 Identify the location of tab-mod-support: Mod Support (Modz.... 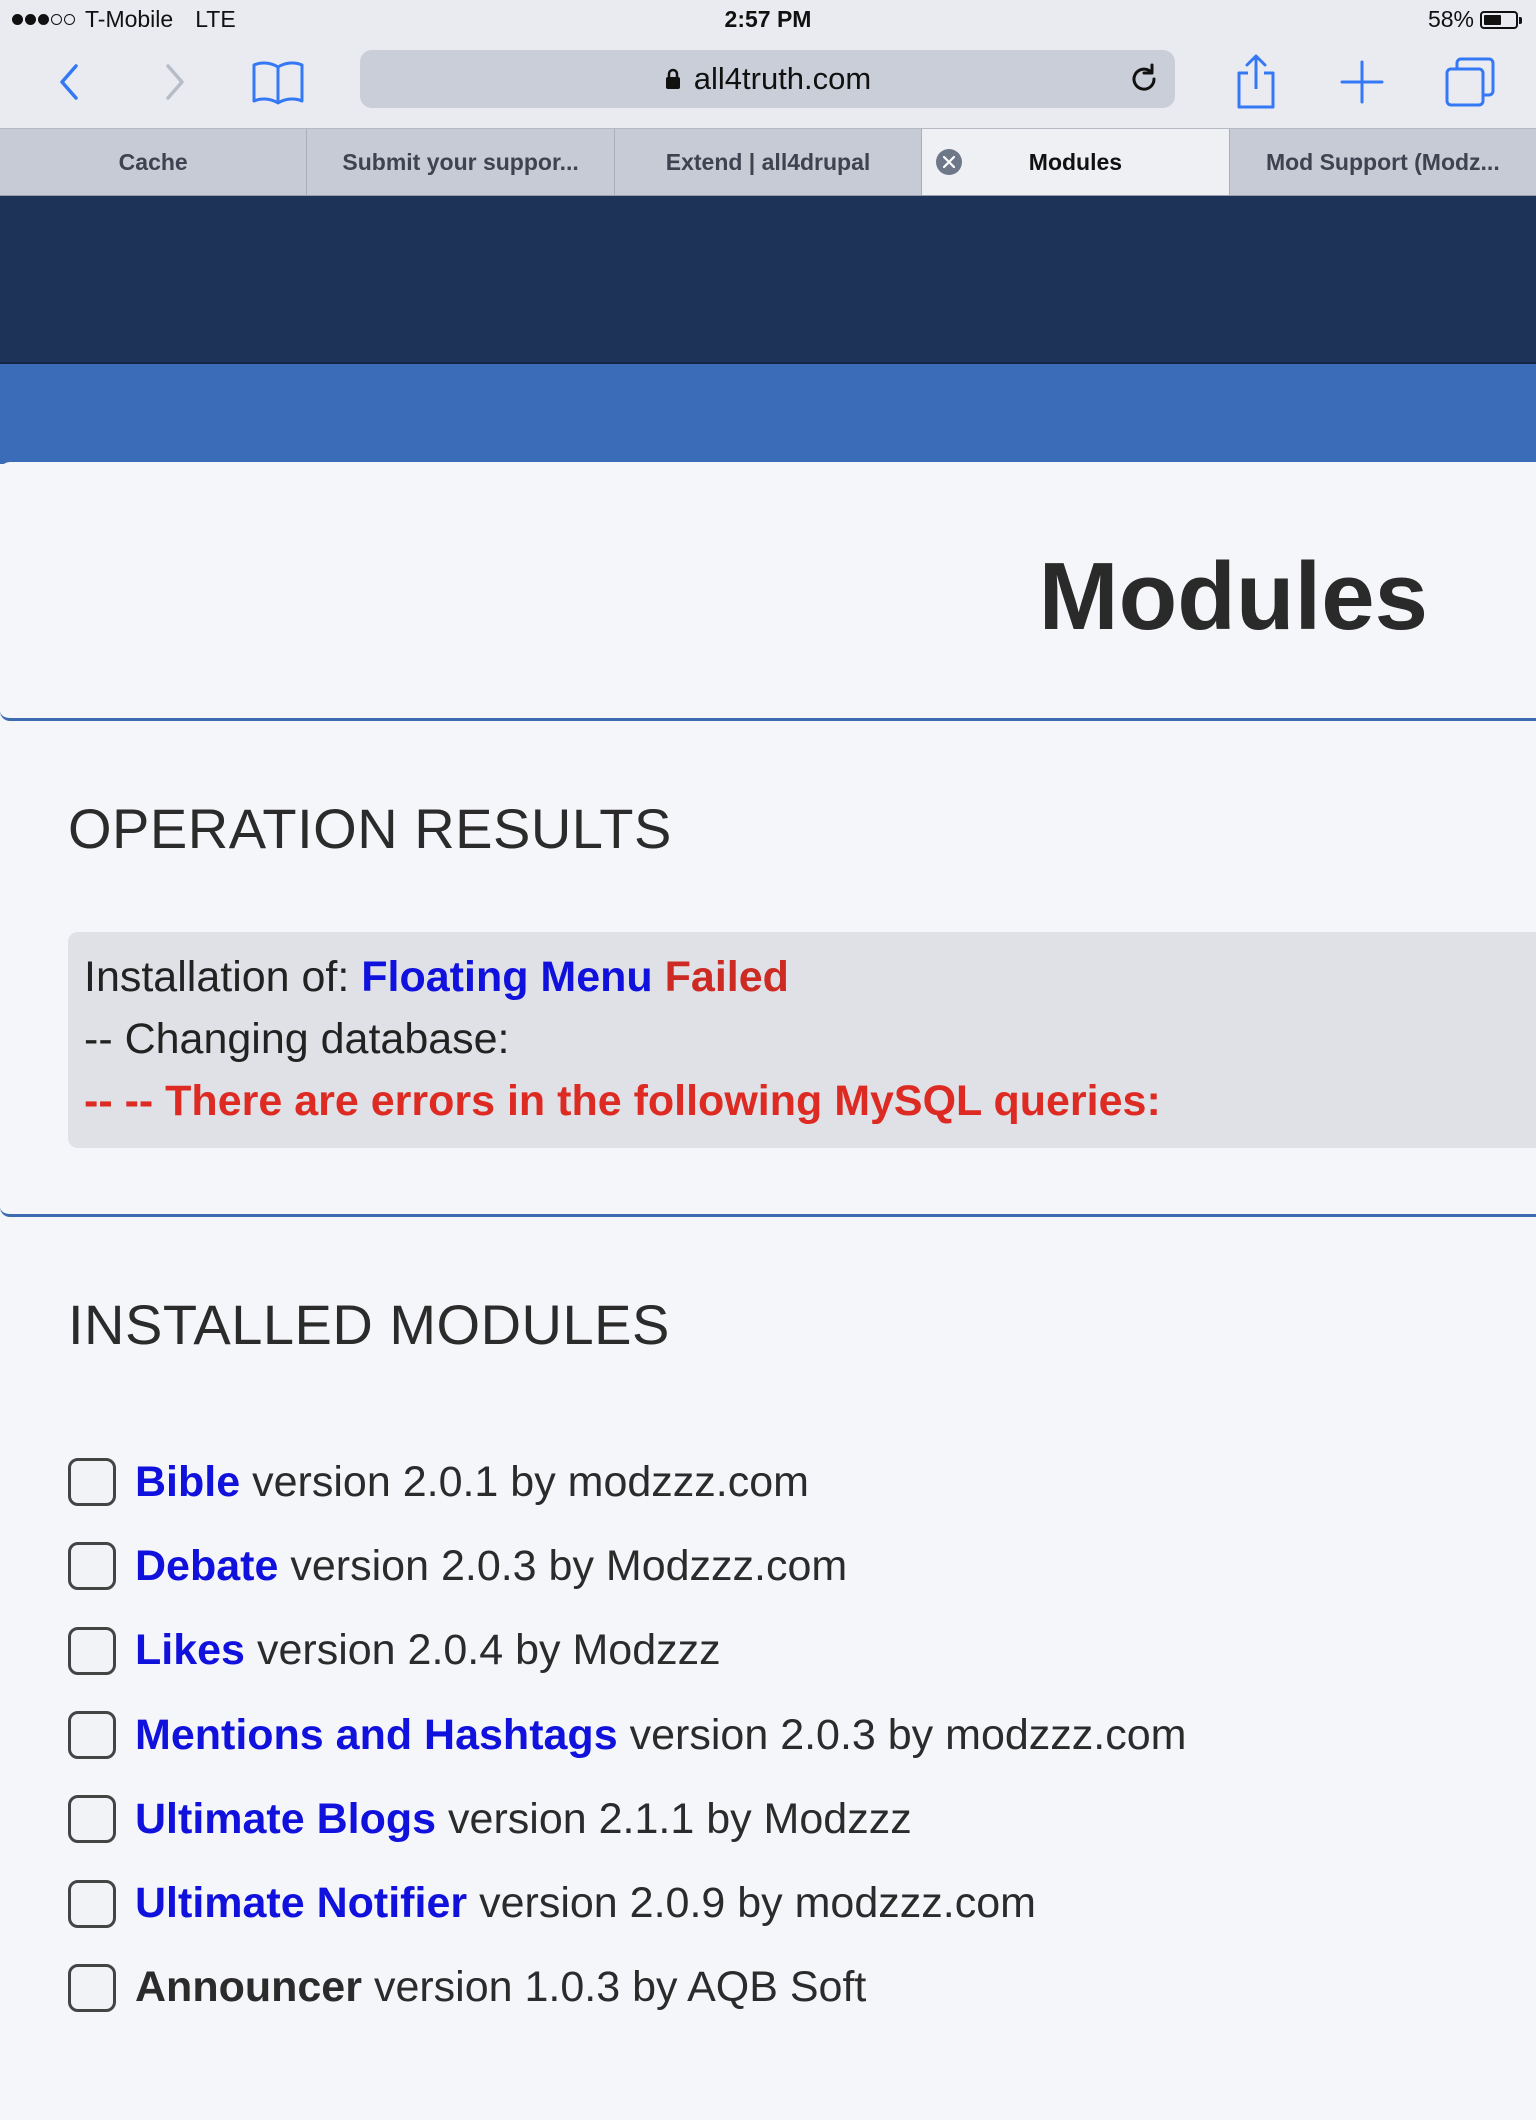
(1383, 162).